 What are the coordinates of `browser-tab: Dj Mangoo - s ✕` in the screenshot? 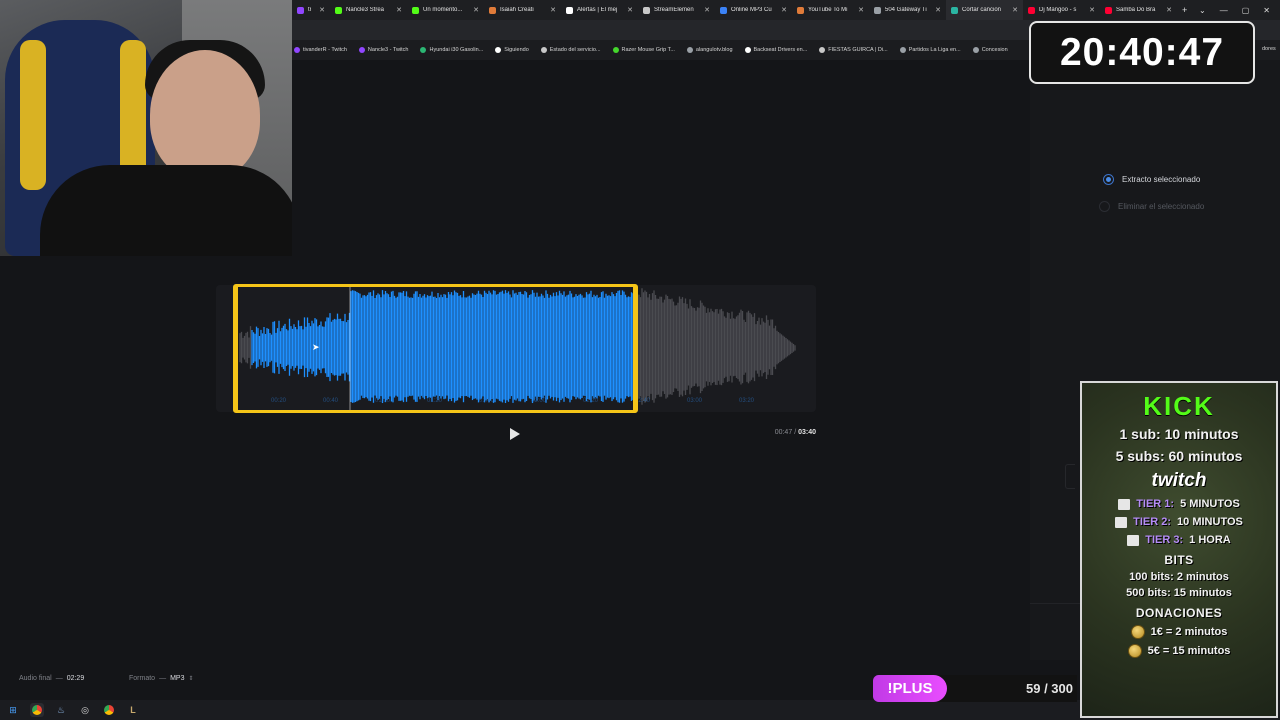 It's located at (1061, 10).